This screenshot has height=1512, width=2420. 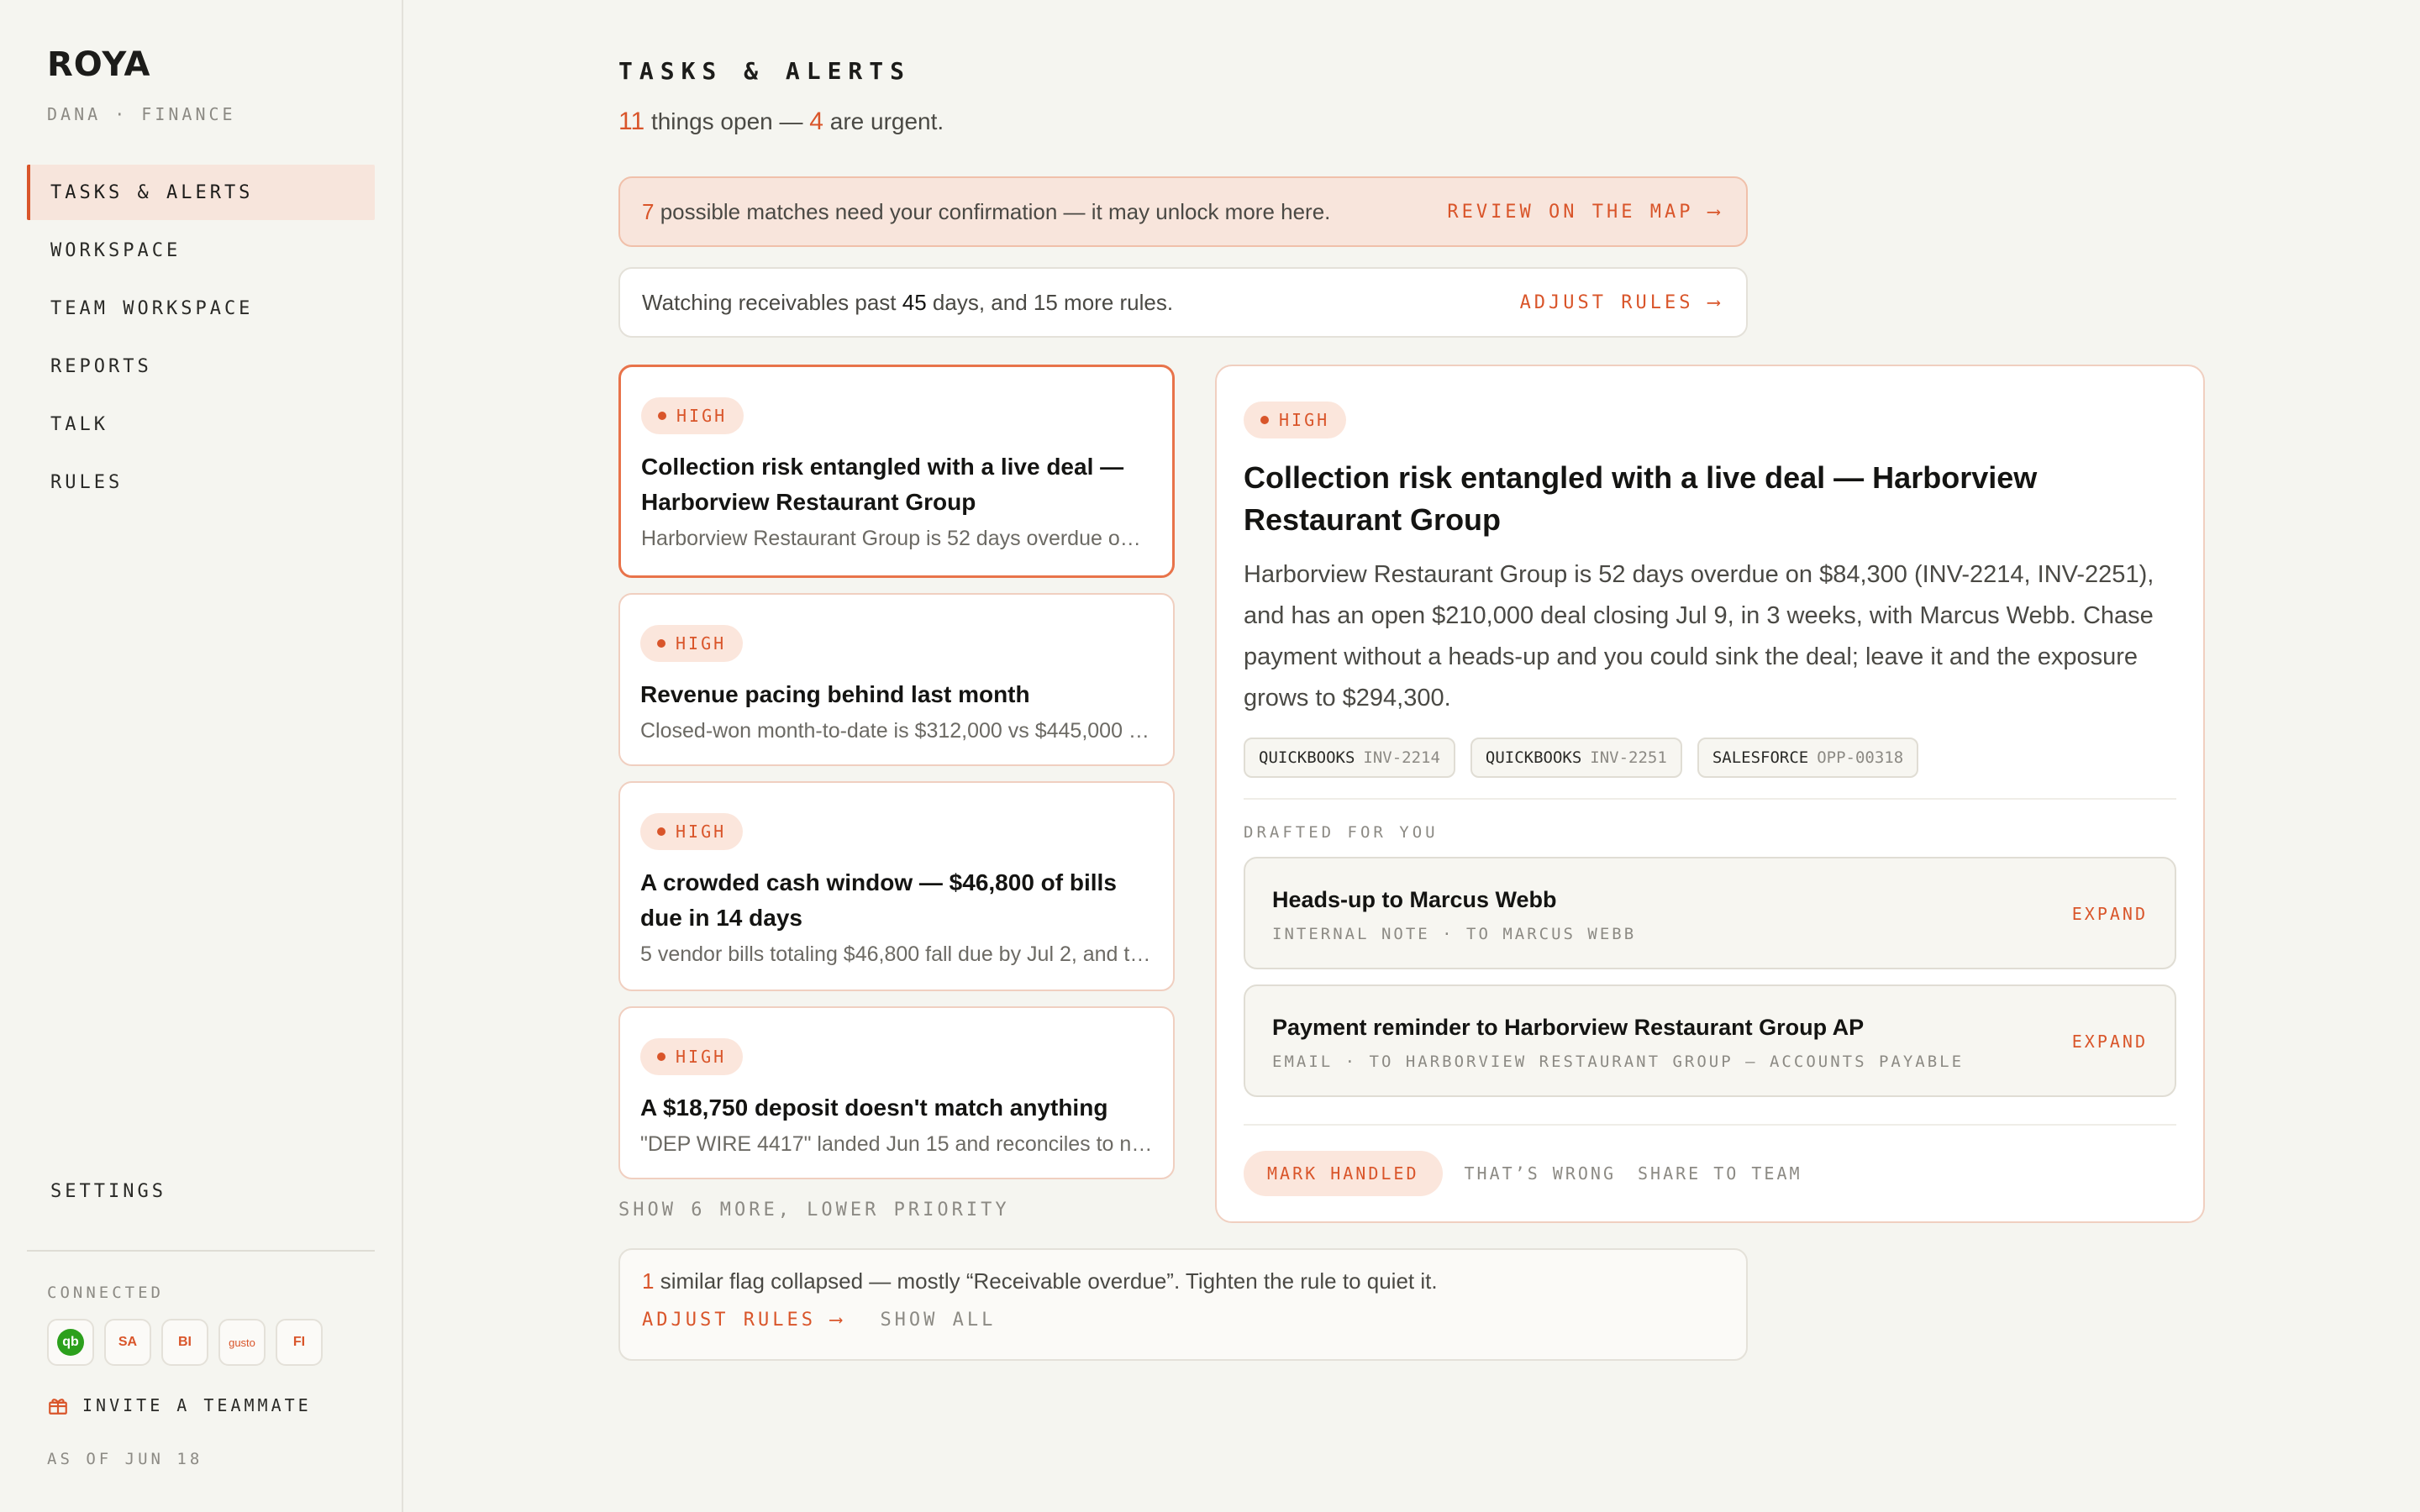 What do you see at coordinates (1760, 757) in the screenshot?
I see `chip-source: SALESFORCE` at bounding box center [1760, 757].